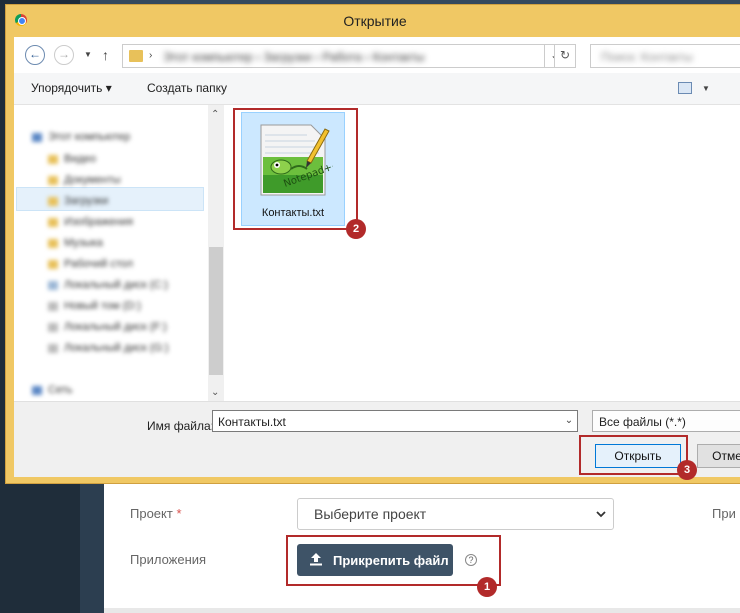 The width and height of the screenshot is (740, 613). I want to click on recent-locations-icon: ▼, so click(88, 54).